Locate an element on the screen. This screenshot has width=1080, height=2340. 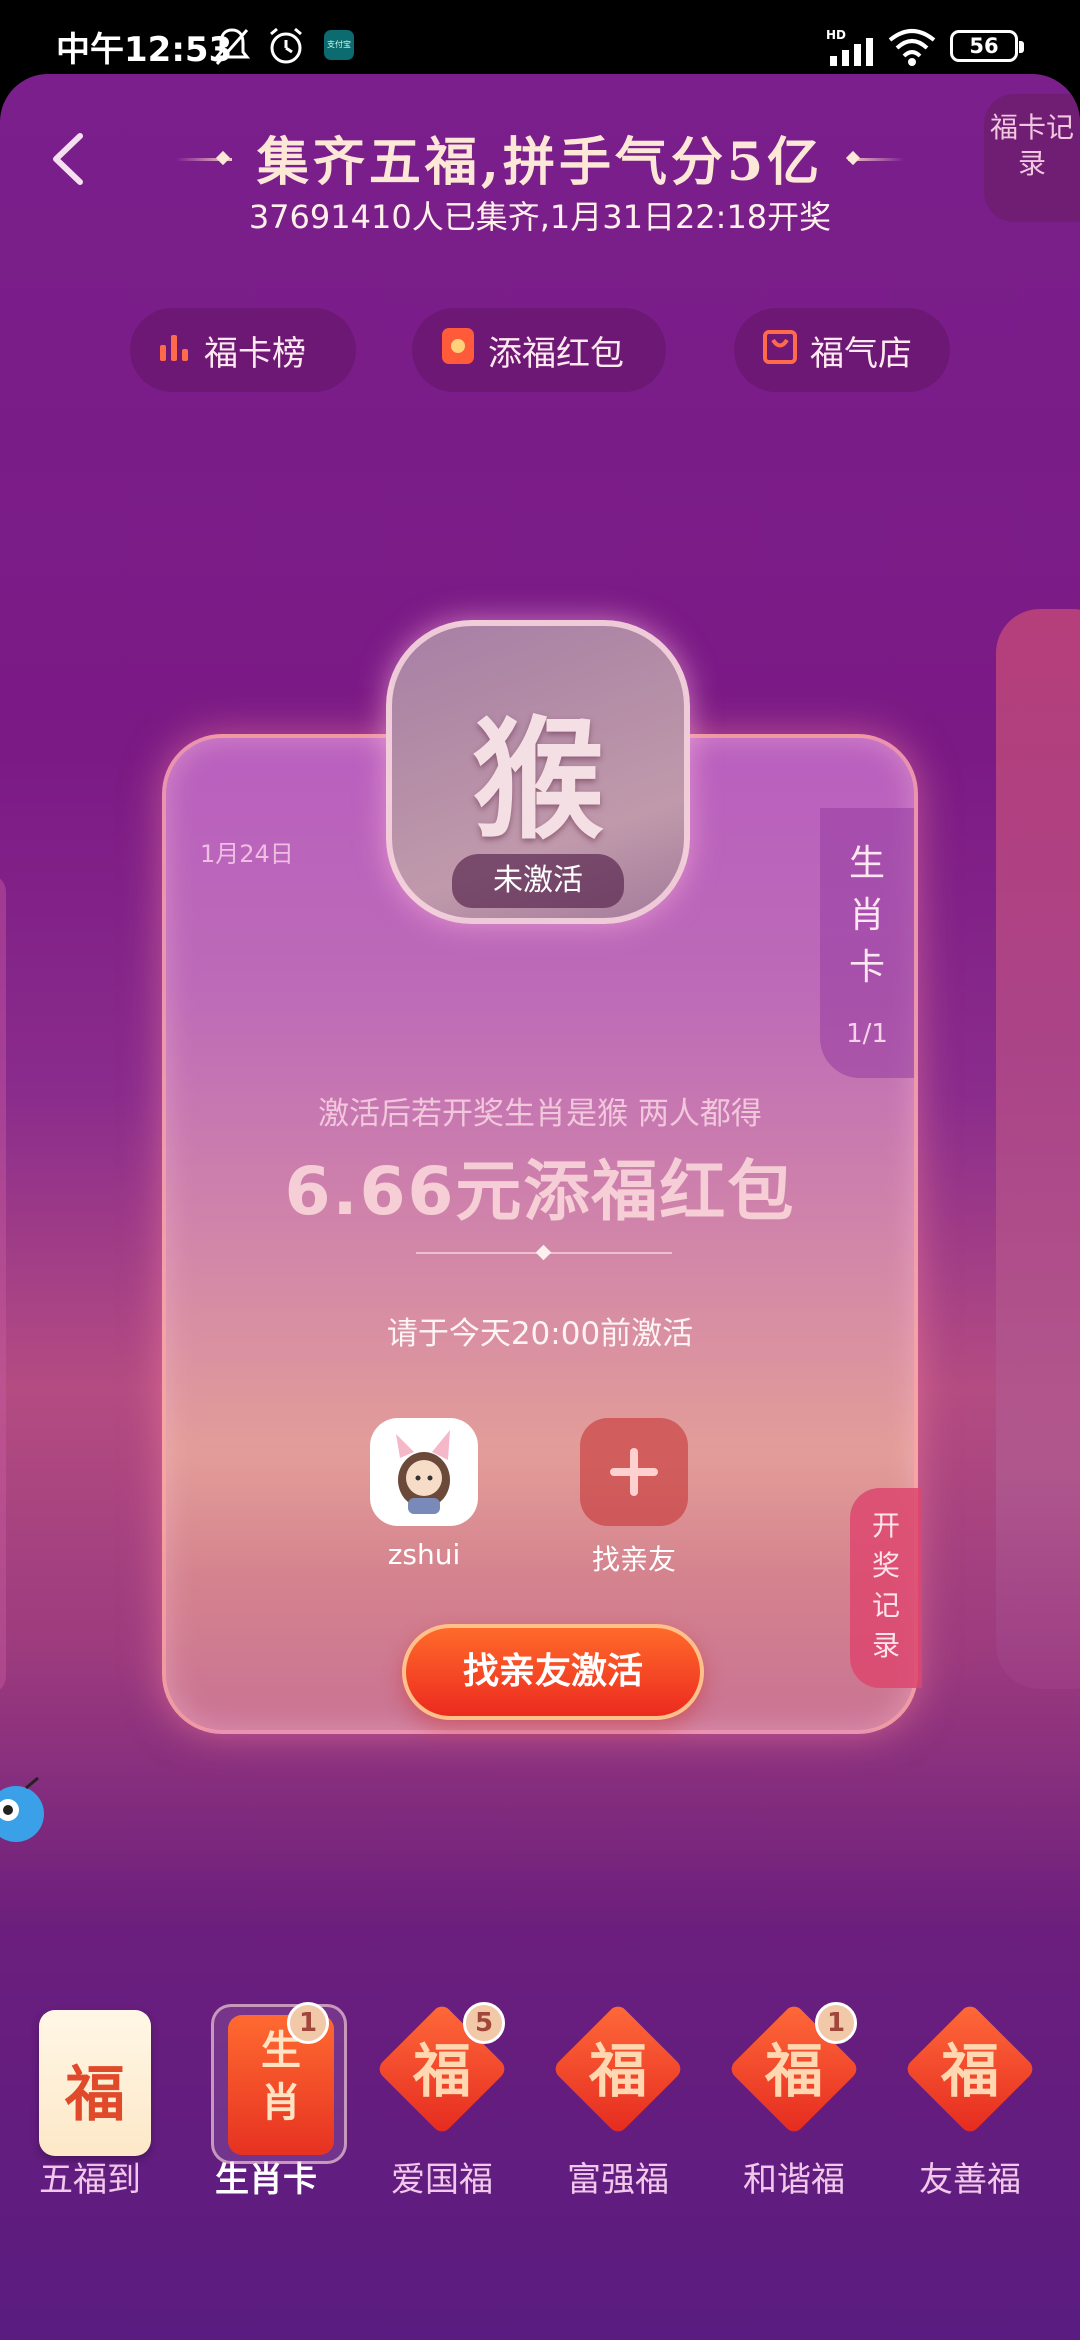
add-red-packet-button: 添福红包 is located at coordinates (539, 350).